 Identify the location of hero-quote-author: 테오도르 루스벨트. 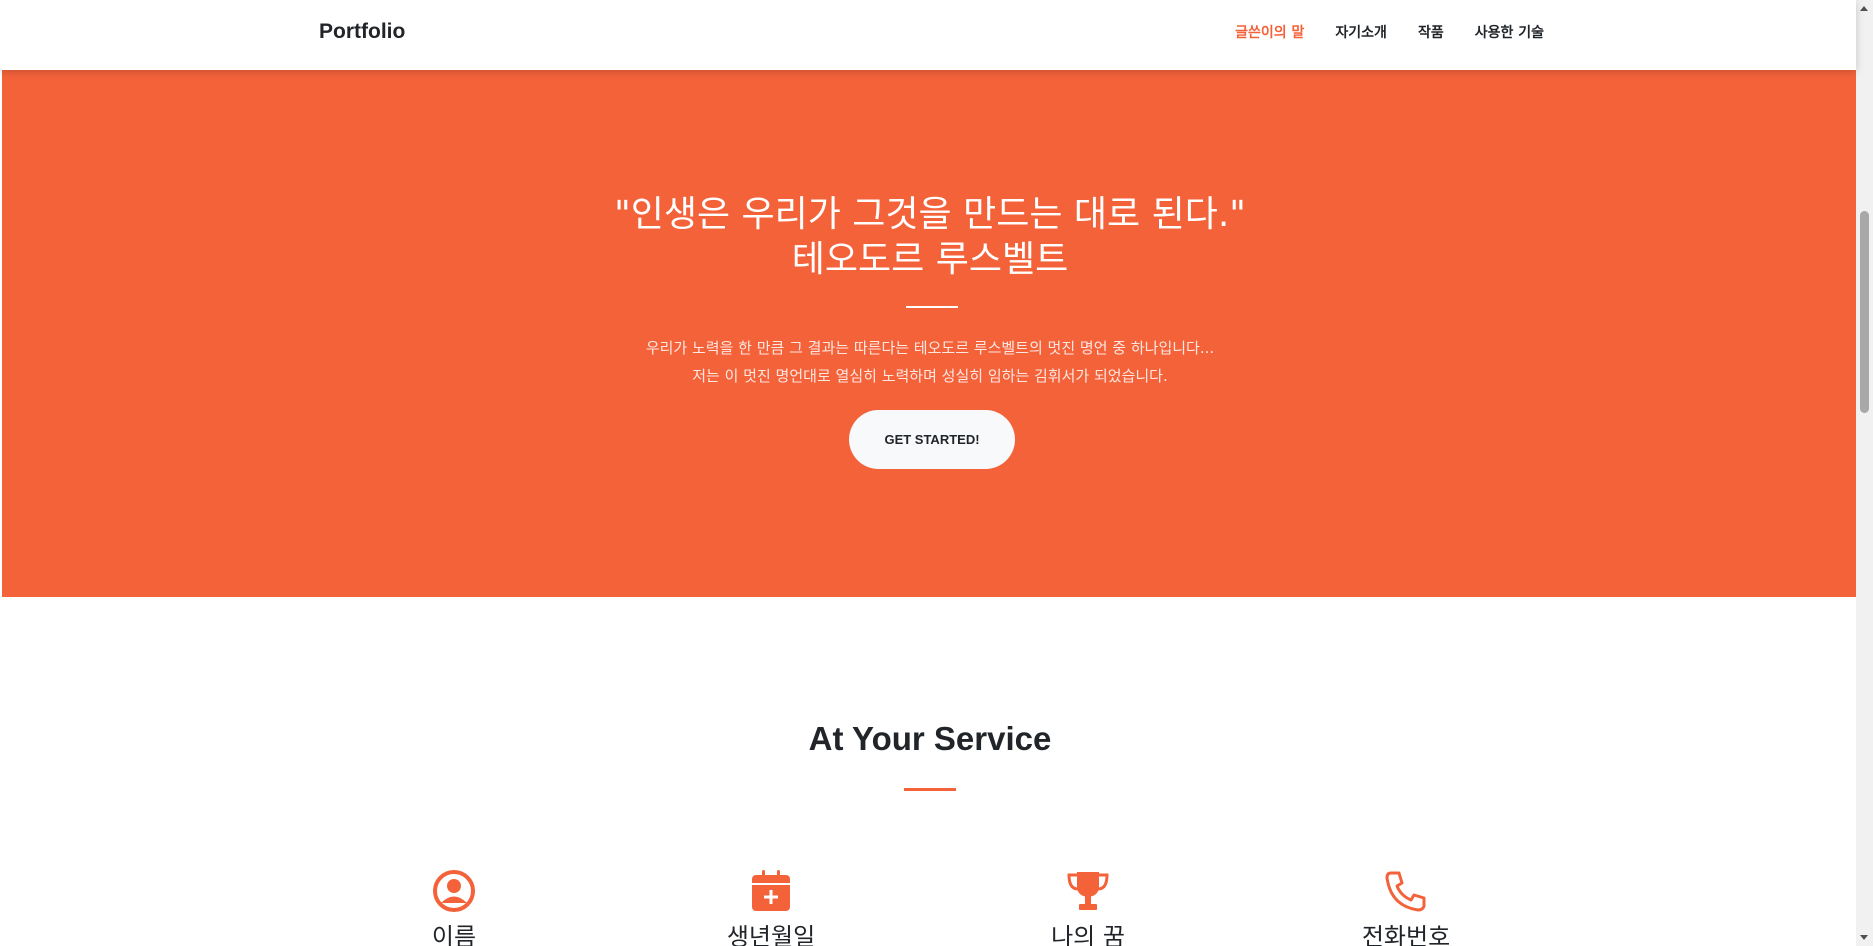
(930, 259).